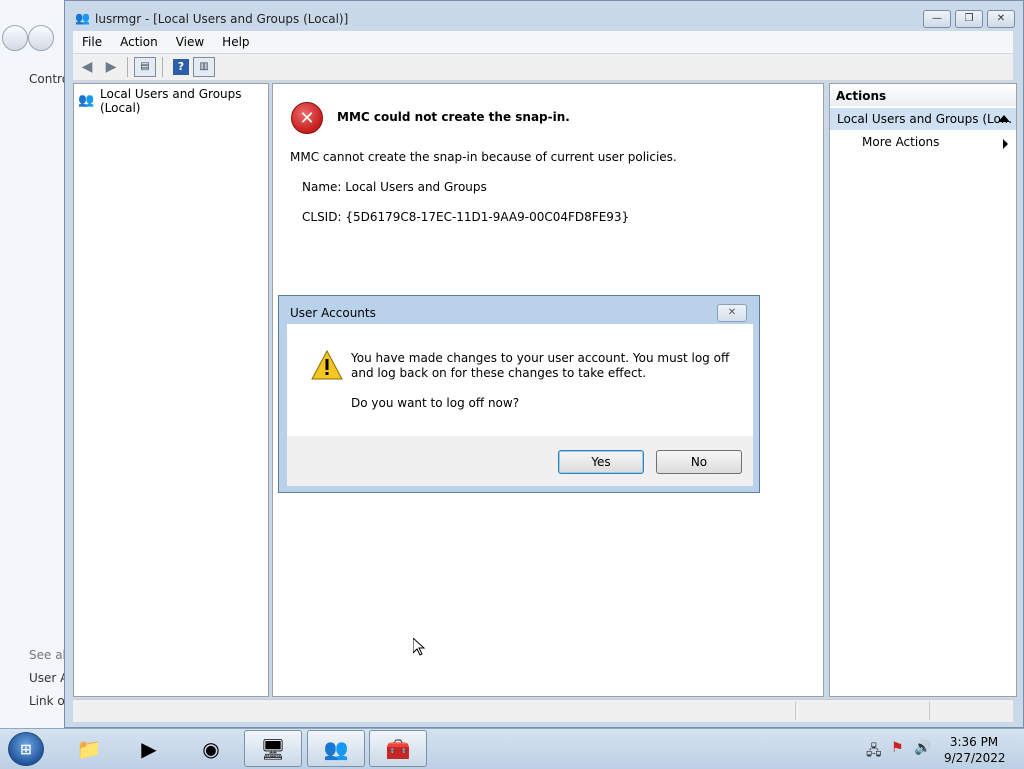  Describe the element at coordinates (520, 461) in the screenshot. I see `dialog-footer: Yes No` at that location.